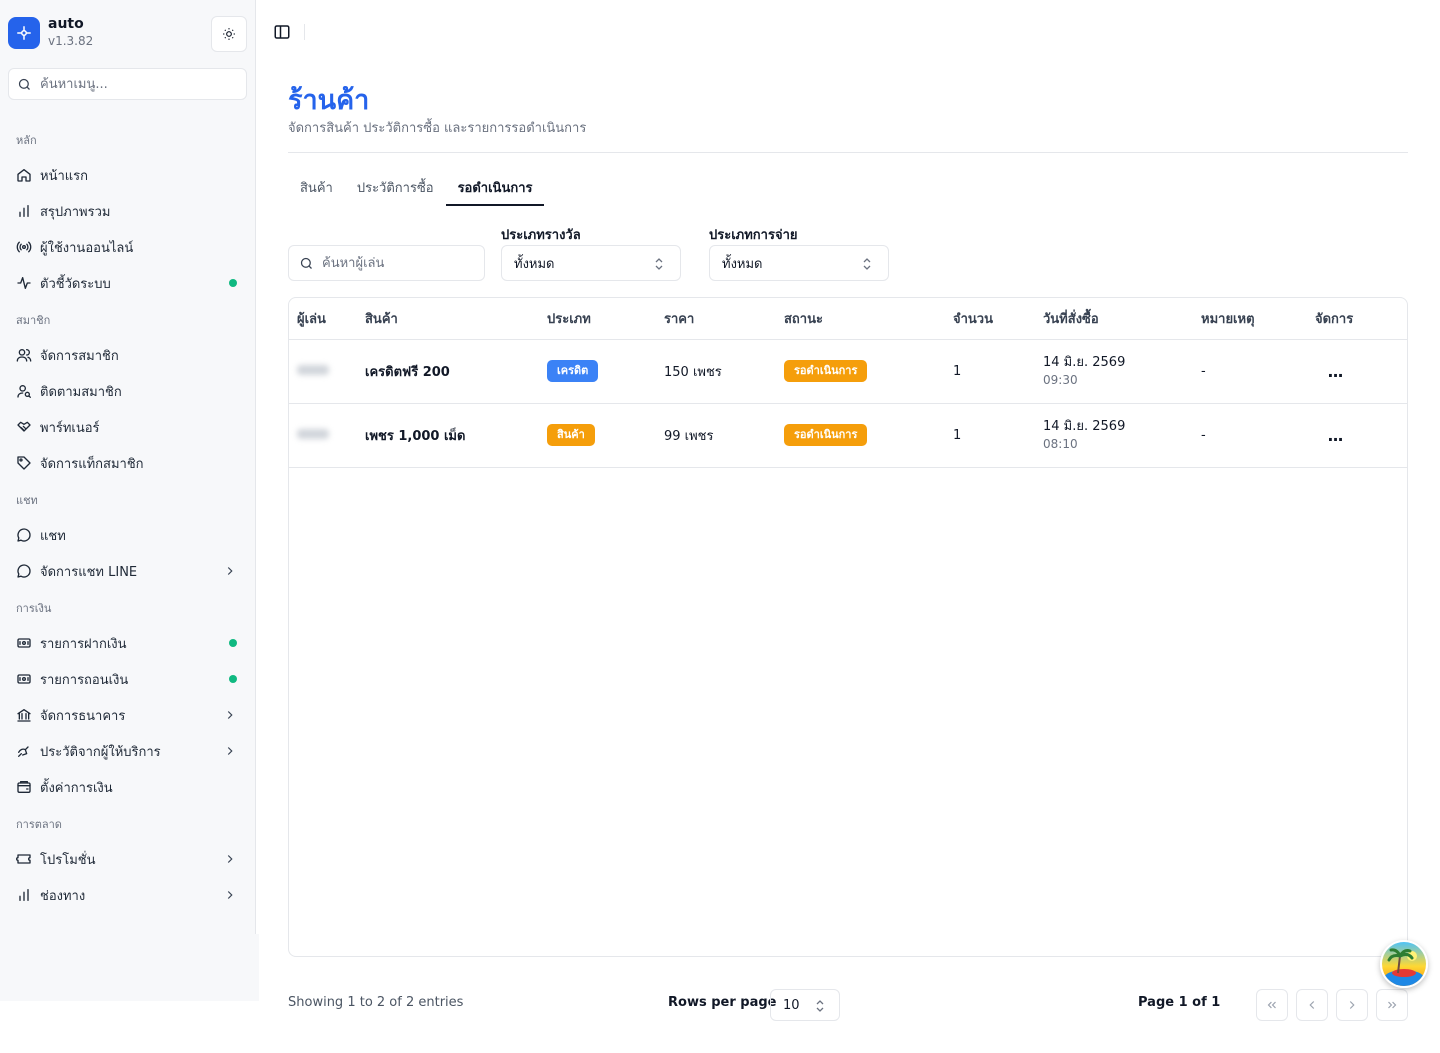  What do you see at coordinates (753, 235) in the screenshot?
I see `payment-type-label: ประเภทการจ่าย` at bounding box center [753, 235].